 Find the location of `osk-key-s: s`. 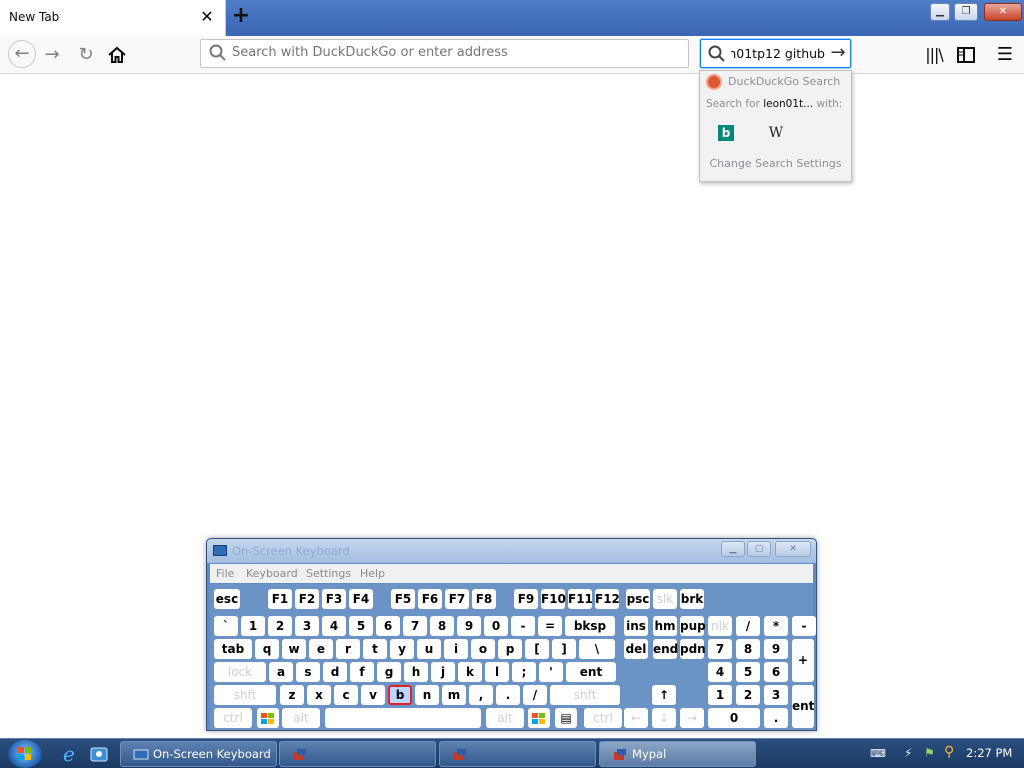

osk-key-s: s is located at coordinates (308, 672).